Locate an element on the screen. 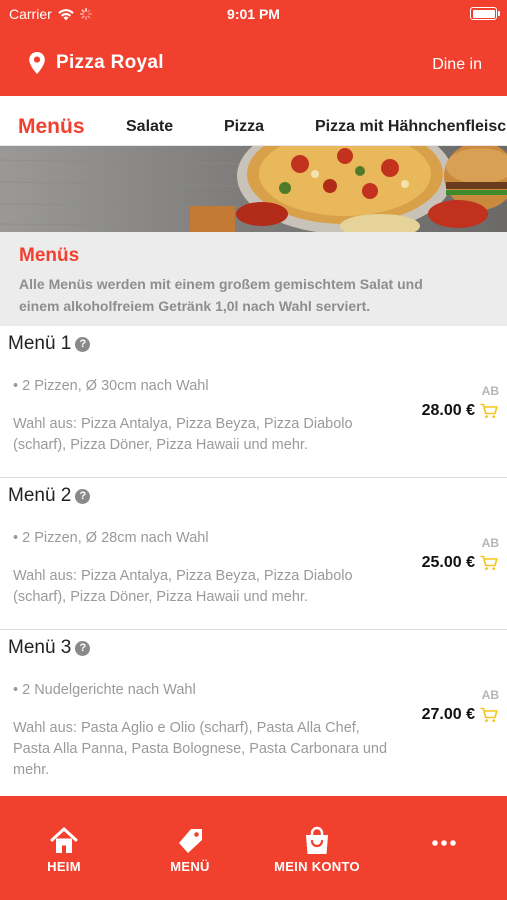 This screenshot has width=507, height=900. menu-item-name: Menü 1 is located at coordinates (40, 343).